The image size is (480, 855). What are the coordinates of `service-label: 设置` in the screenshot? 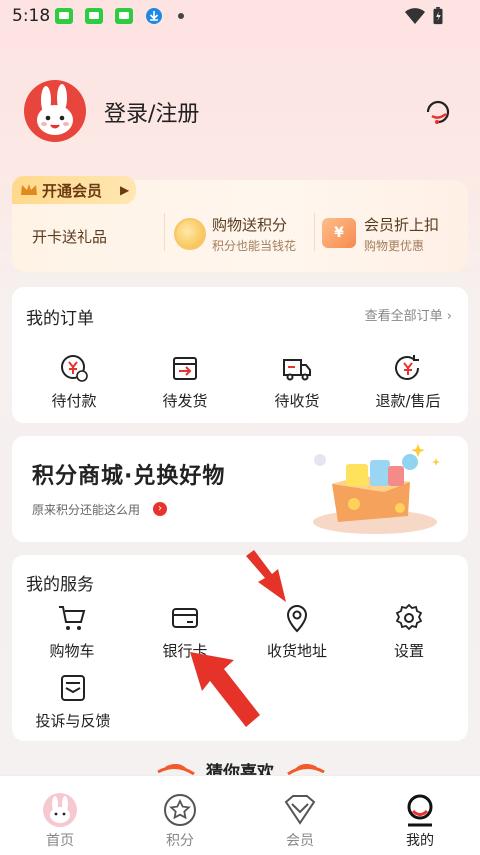 It's located at (408, 651).